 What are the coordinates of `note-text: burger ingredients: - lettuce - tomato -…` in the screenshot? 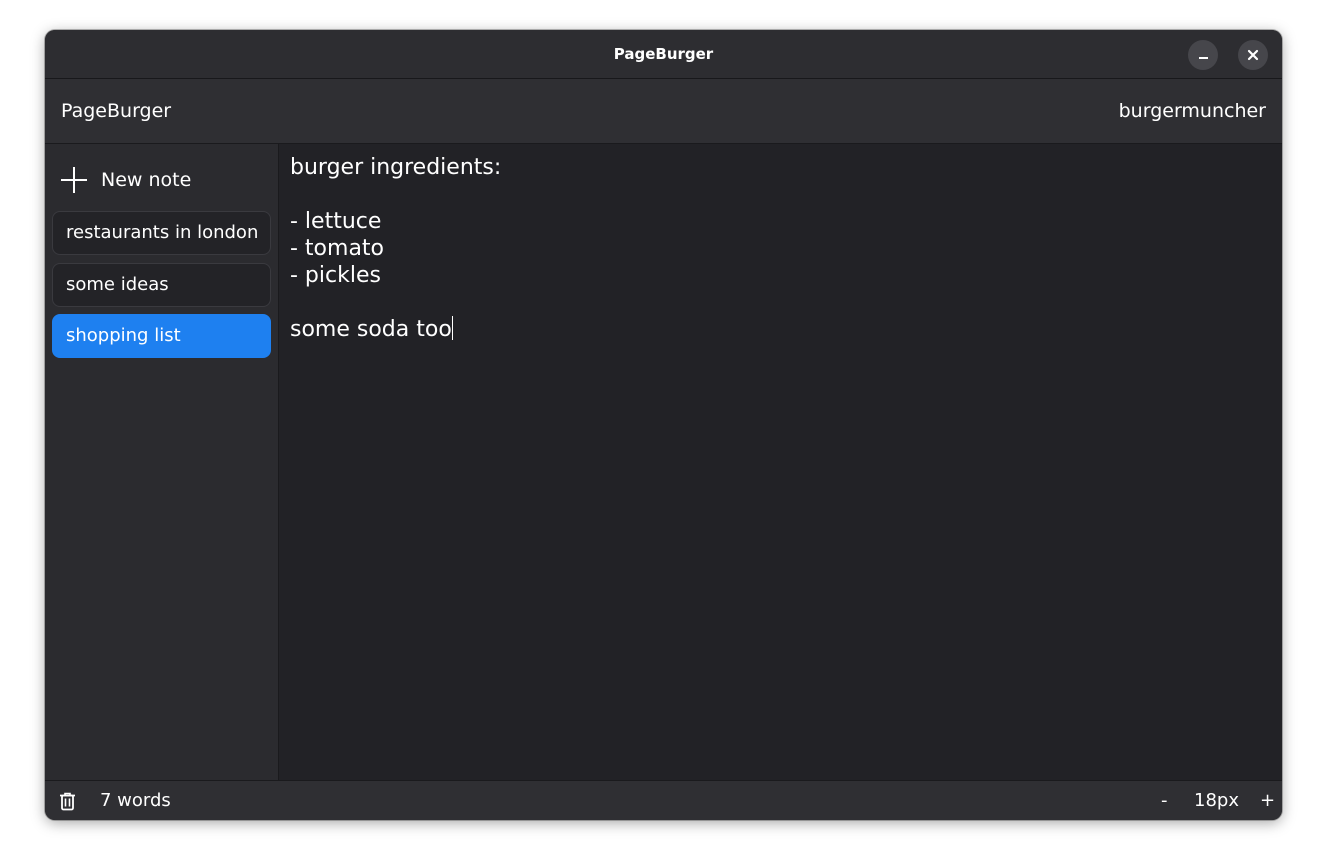 It's located at (396, 248).